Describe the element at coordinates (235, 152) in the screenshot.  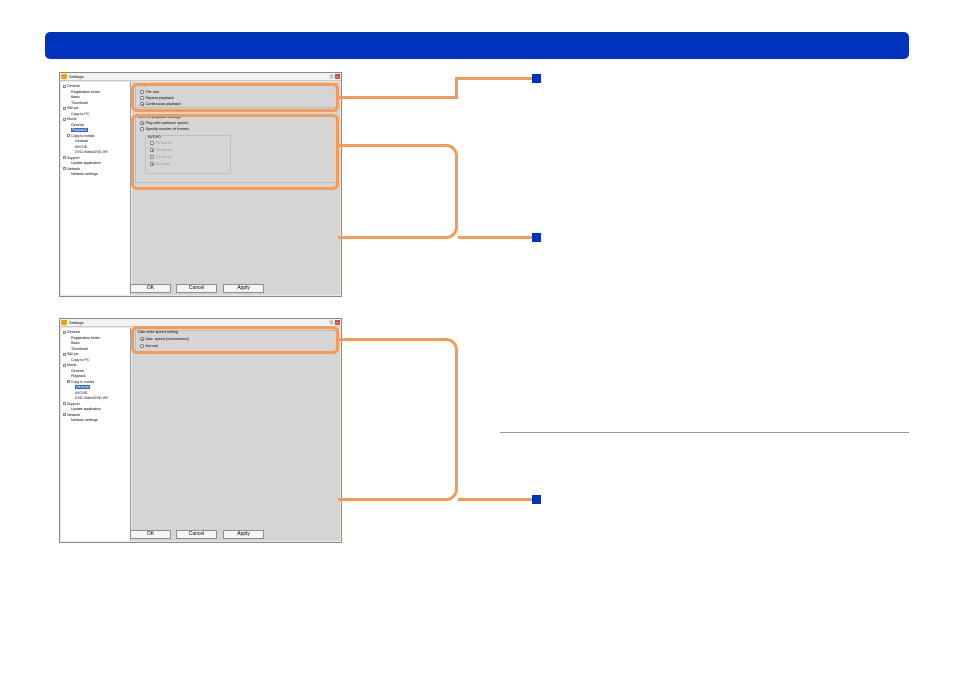
I see `highlight-avchd-settings` at that location.